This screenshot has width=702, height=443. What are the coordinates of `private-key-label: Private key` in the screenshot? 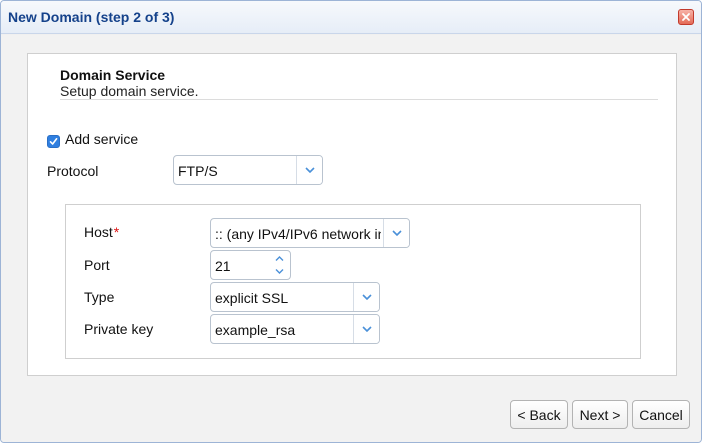 It's located at (119, 329).